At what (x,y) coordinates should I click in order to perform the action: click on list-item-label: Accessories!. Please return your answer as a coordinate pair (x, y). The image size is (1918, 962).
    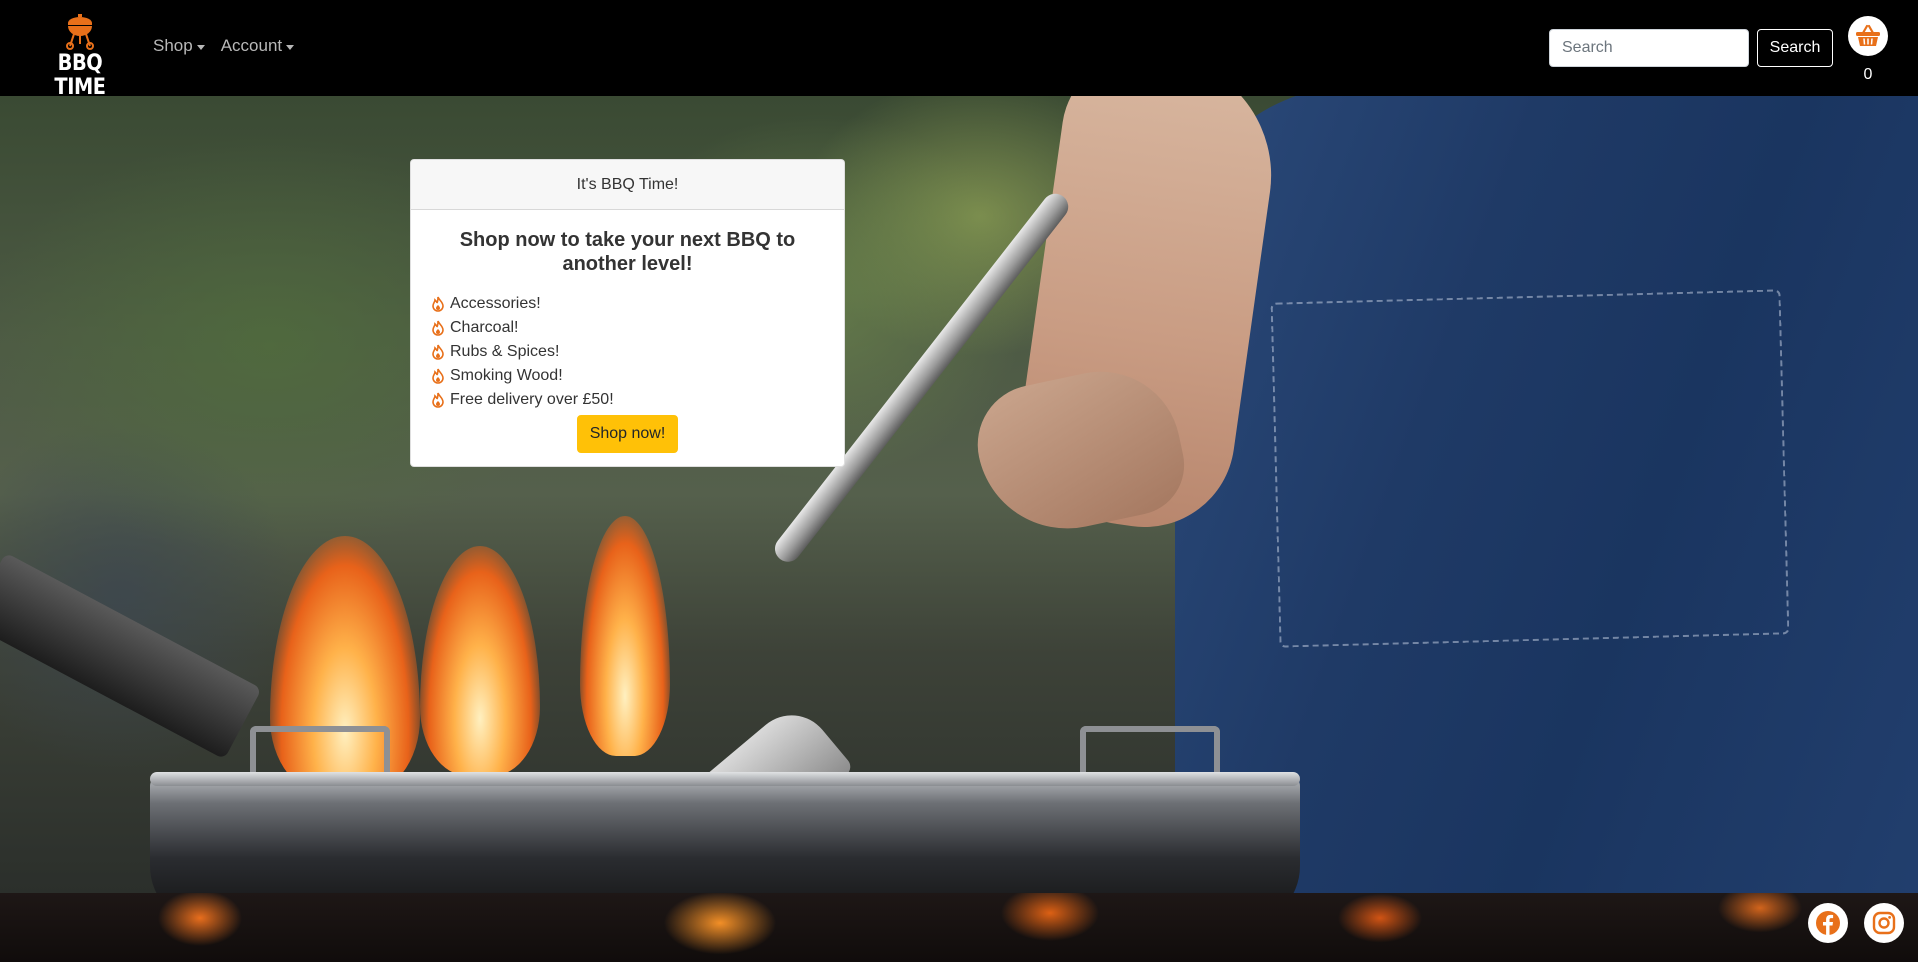
    Looking at the image, I should click on (495, 303).